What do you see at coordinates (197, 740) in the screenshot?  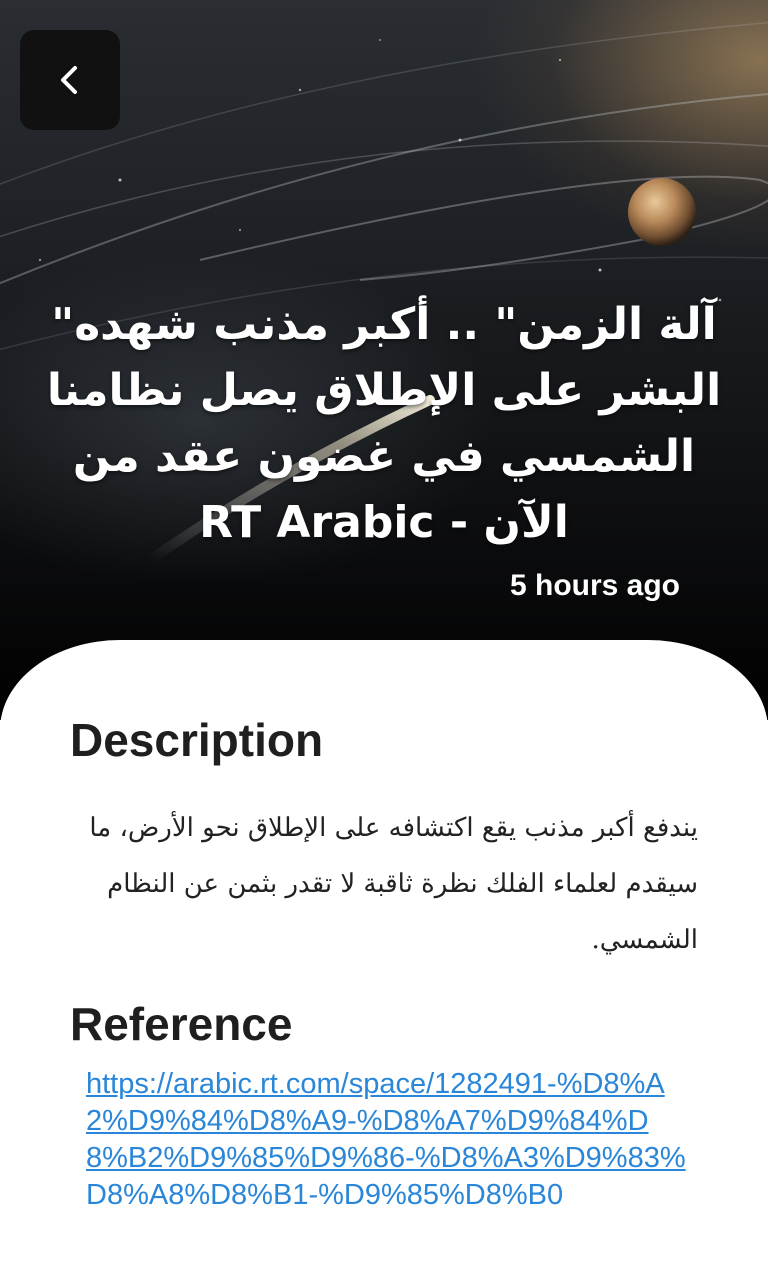 I see `description-heading: Description` at bounding box center [197, 740].